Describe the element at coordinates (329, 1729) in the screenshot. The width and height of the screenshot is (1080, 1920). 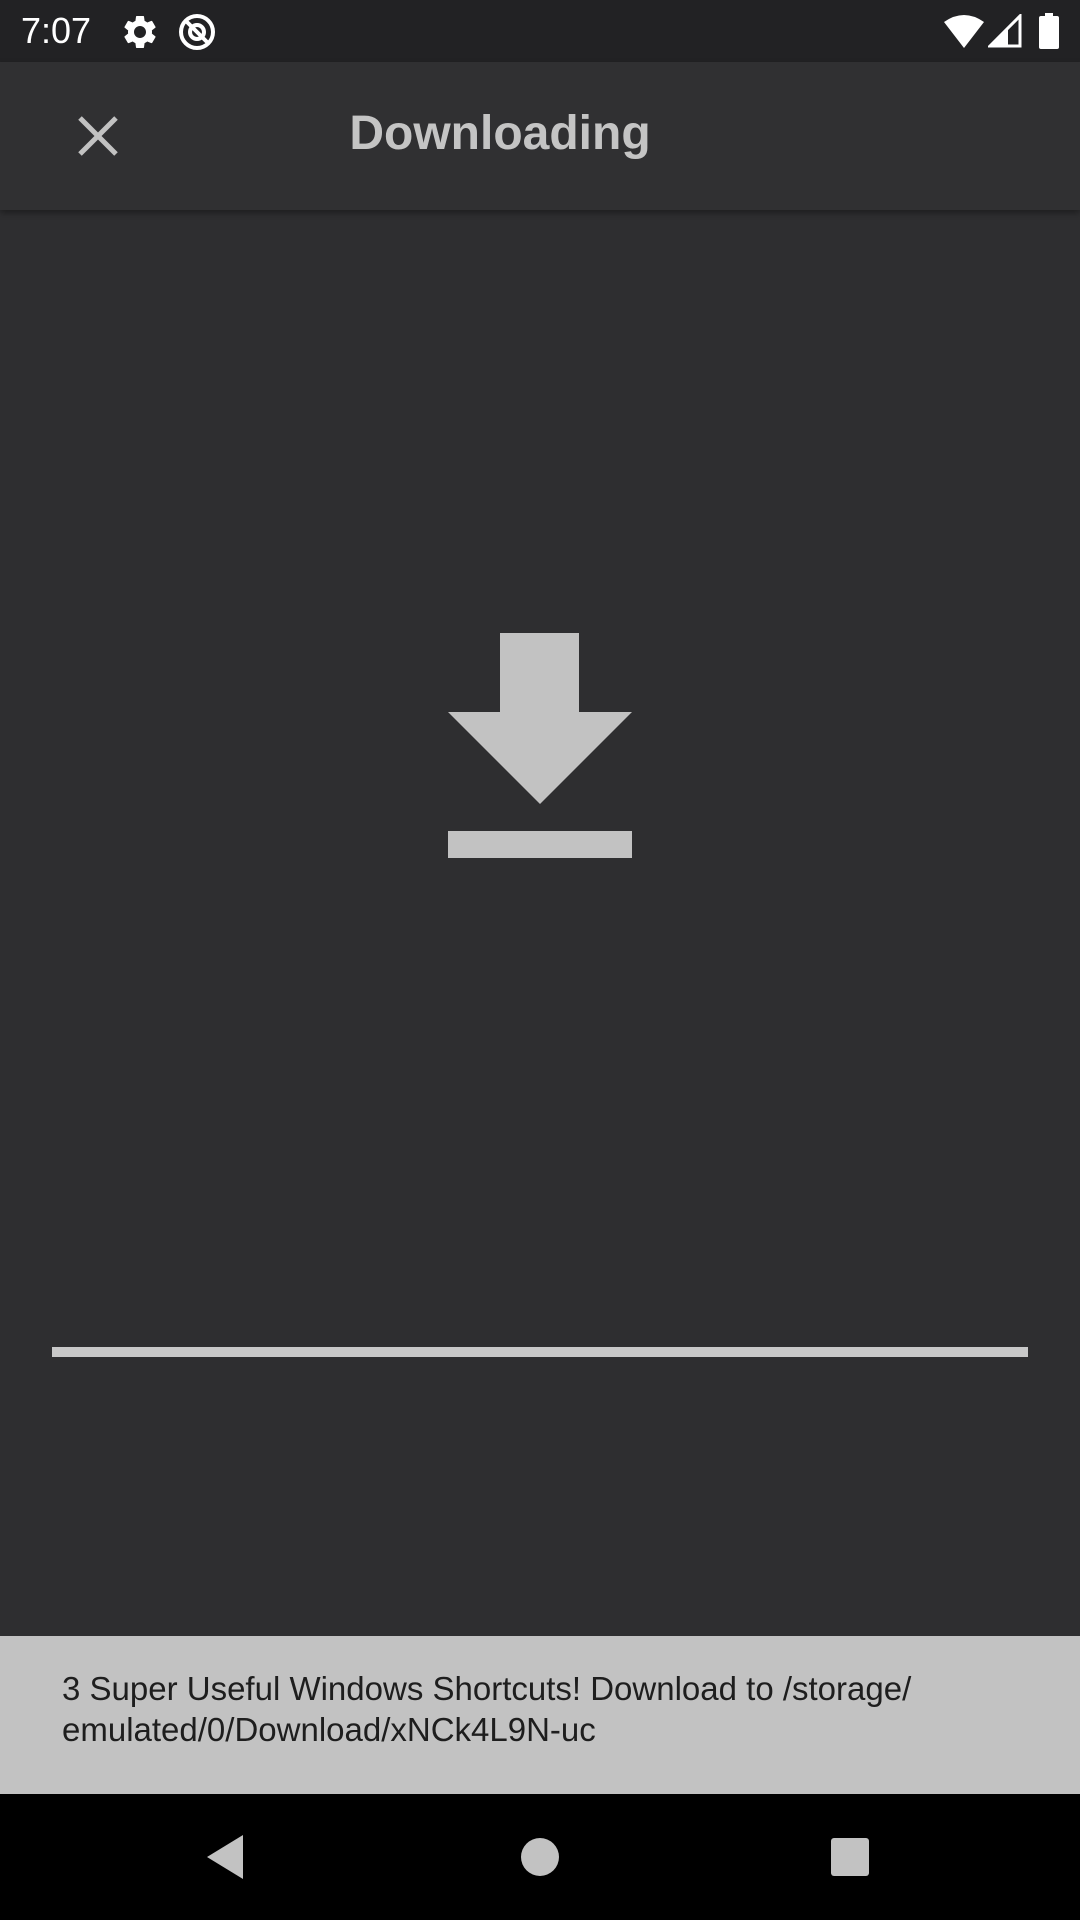
I see `snackbar-line-2: emulated/0/Download/xNCk4L9N-uc` at that location.